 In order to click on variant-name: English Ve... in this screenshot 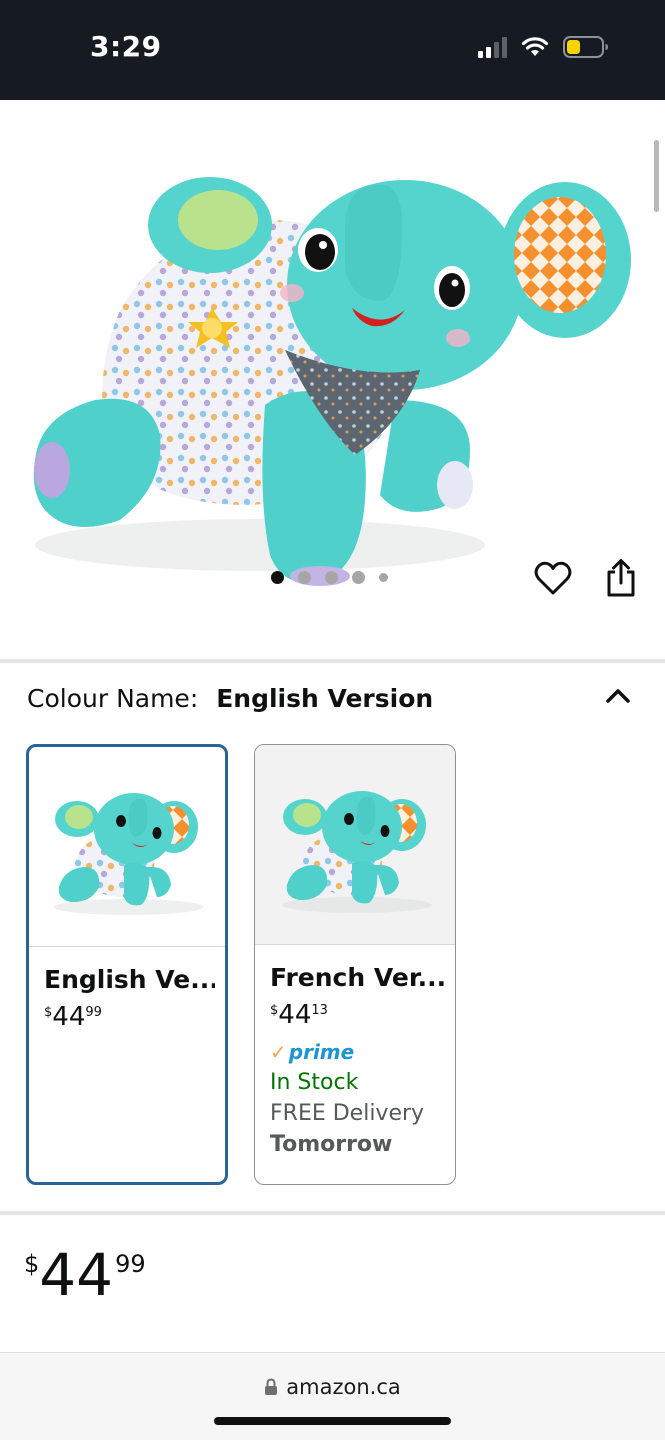, I will do `click(129, 979)`.